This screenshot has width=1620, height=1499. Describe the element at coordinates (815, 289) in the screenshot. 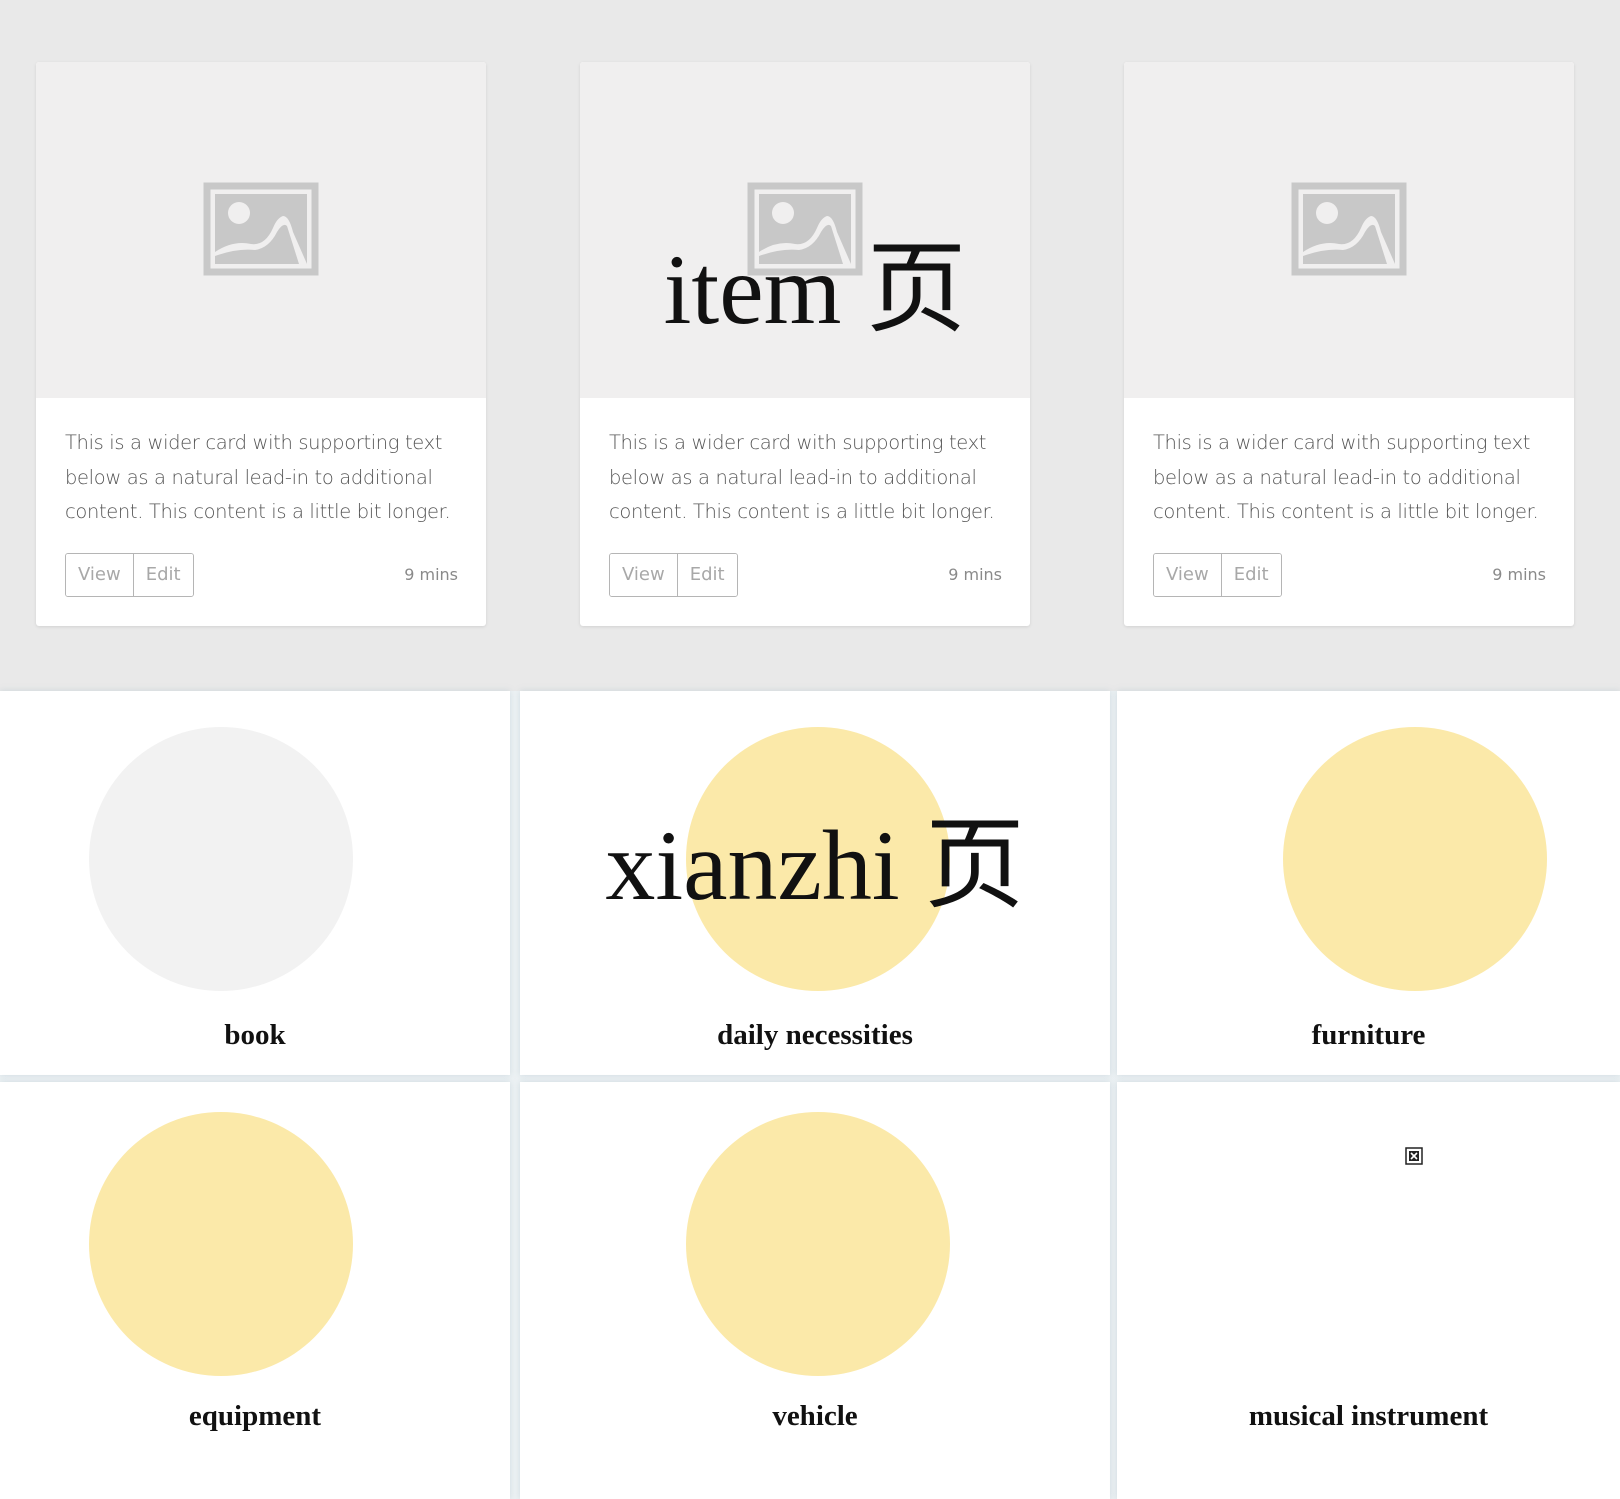

I see `card-overlay-title: item 页` at that location.